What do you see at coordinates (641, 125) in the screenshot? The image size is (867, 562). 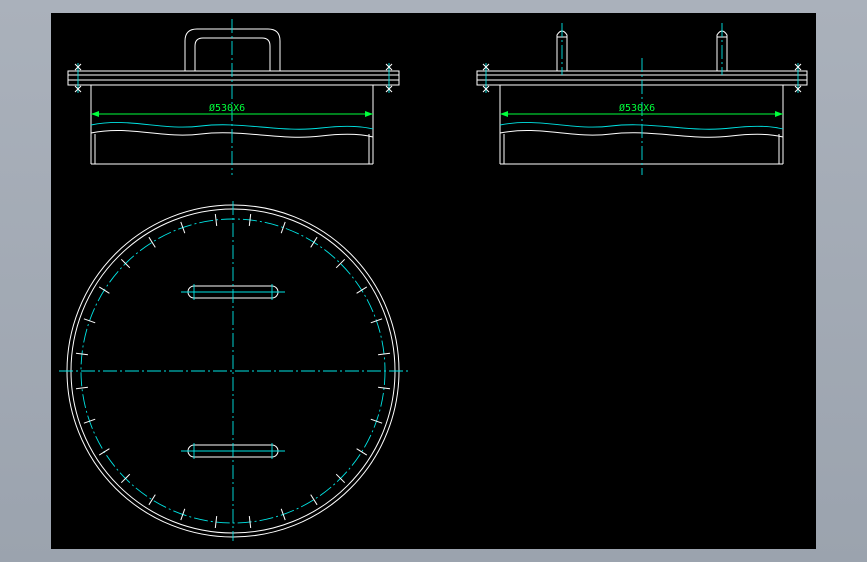 I see `side-view-shell` at bounding box center [641, 125].